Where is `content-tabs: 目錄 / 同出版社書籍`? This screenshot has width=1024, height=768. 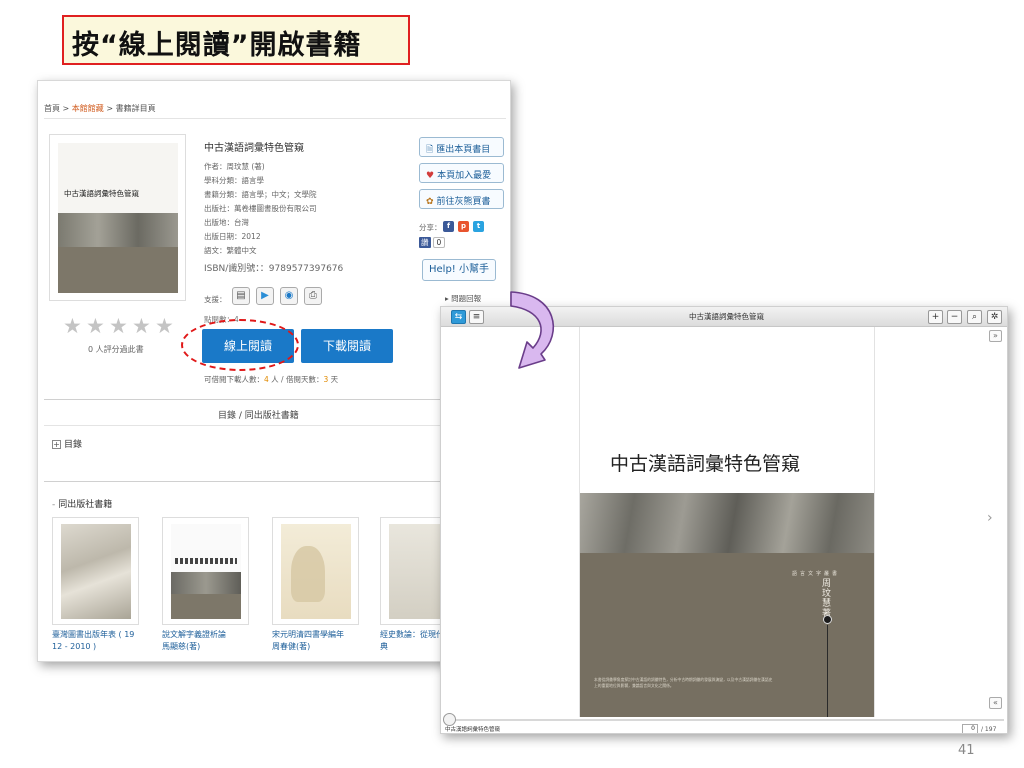
content-tabs: 目錄 / 同出版社書籍 is located at coordinates (258, 414).